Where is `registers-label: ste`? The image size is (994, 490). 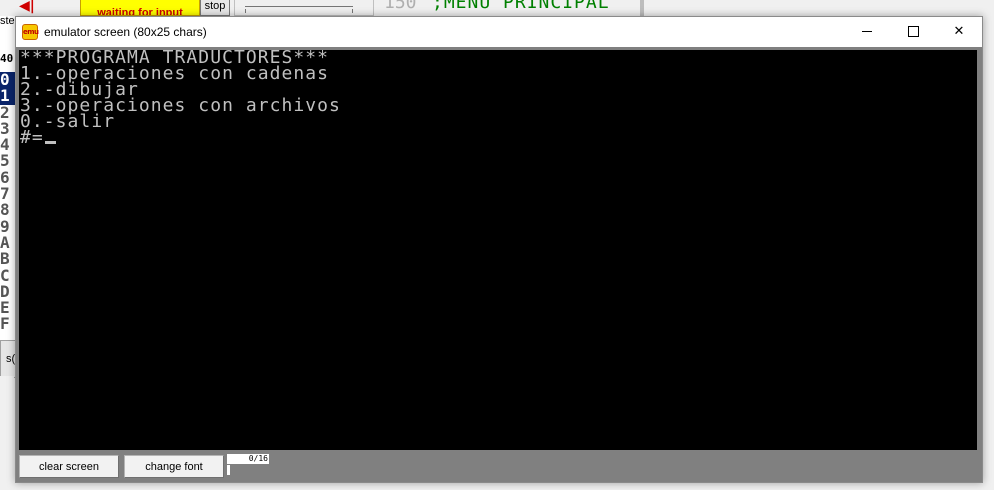
registers-label: ste is located at coordinates (7, 21).